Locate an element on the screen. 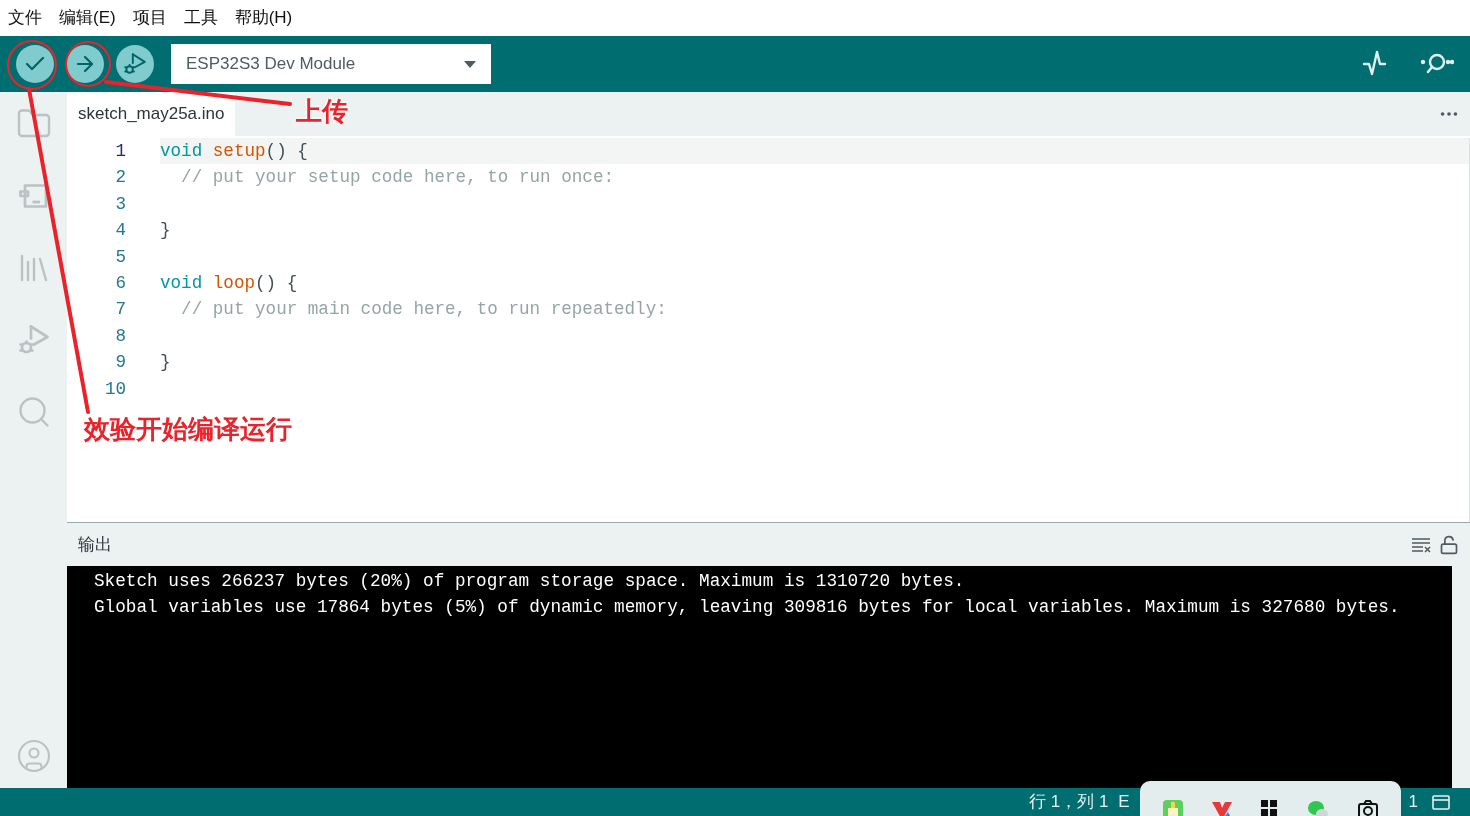 Image resolution: width=1470 pixels, height=816 pixels. code-line: // put your main code here, to run repeatedly: is located at coordinates (423, 309).